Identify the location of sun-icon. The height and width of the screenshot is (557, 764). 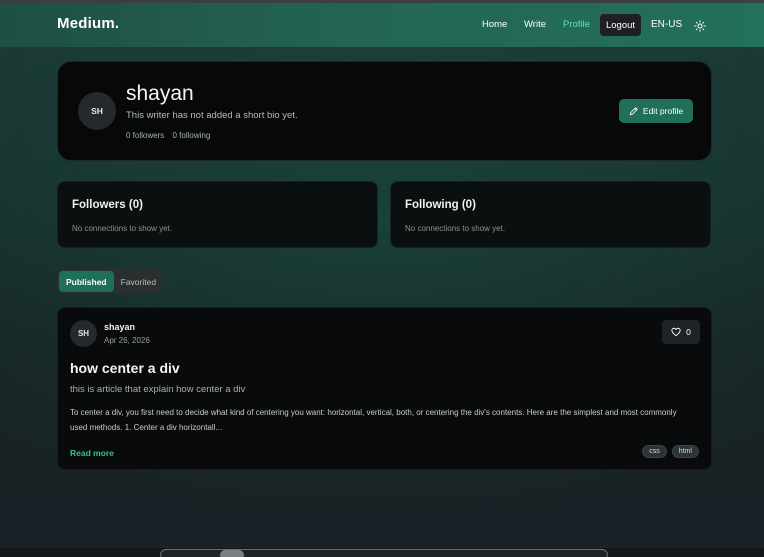
(700, 26).